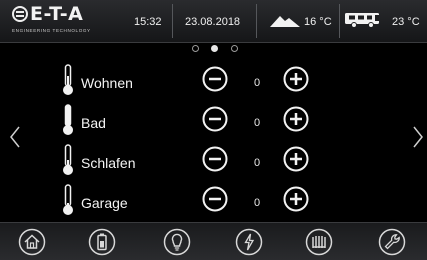 This screenshot has height=260, width=427. Describe the element at coordinates (213, 241) in the screenshot. I see `bottom-navigation` at that location.